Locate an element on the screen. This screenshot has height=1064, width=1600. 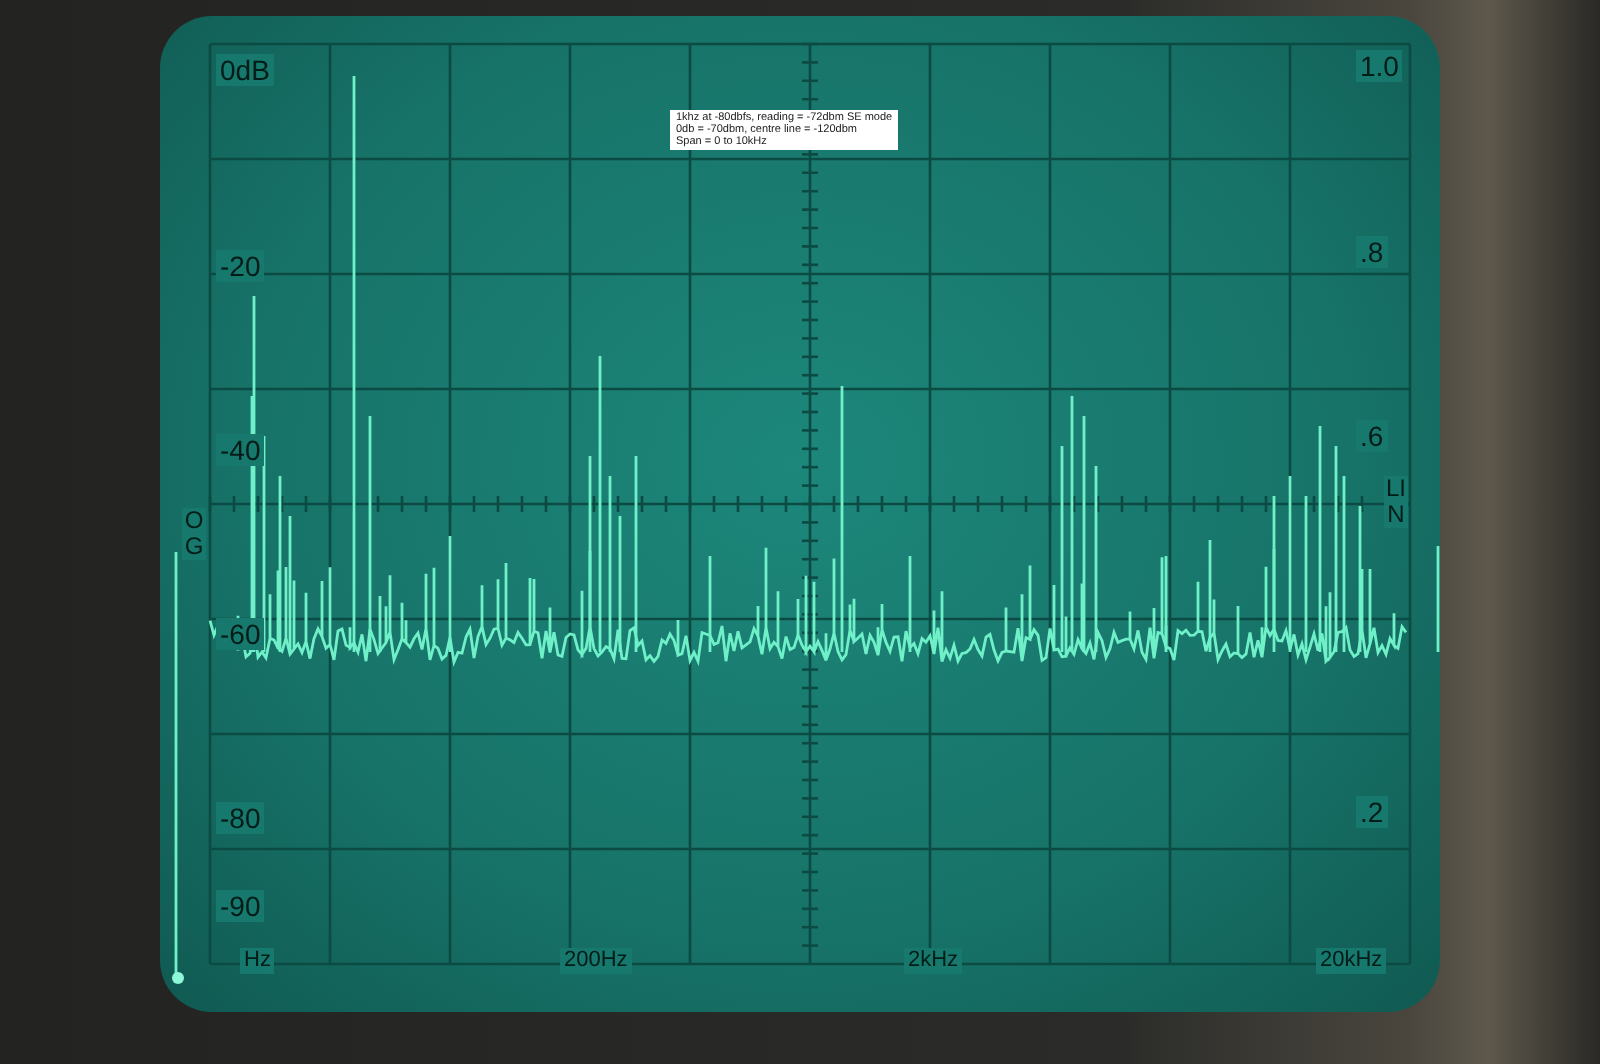
db-scale-label: 0dB is located at coordinates (245, 70).